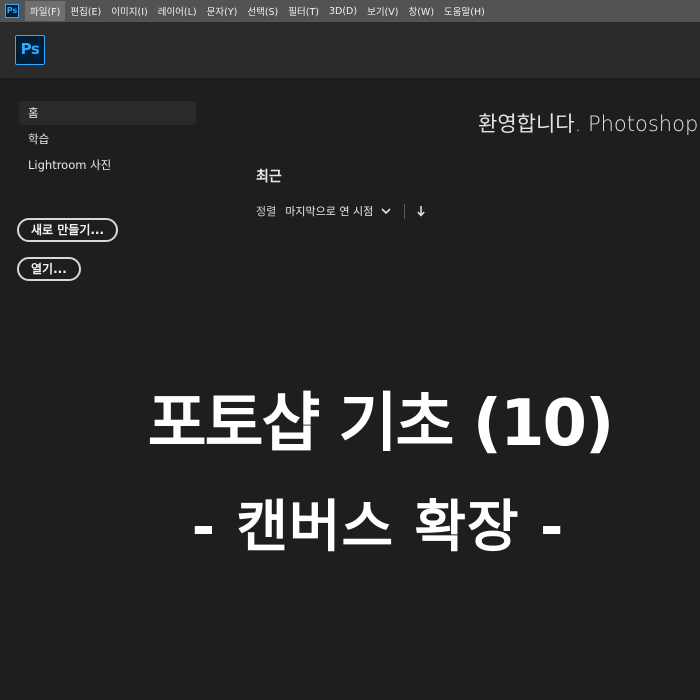 The image size is (700, 700). What do you see at coordinates (381, 424) in the screenshot?
I see `overlay-title: 포토샵 기초 (10)` at bounding box center [381, 424].